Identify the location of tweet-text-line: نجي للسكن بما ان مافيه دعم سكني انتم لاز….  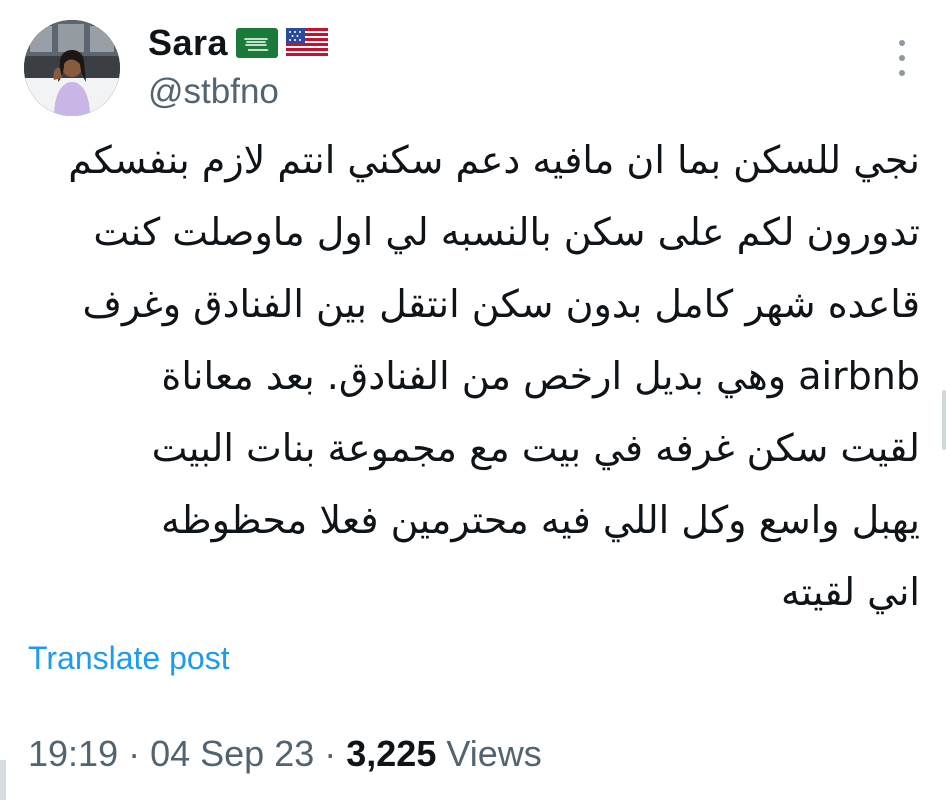
(494, 160).